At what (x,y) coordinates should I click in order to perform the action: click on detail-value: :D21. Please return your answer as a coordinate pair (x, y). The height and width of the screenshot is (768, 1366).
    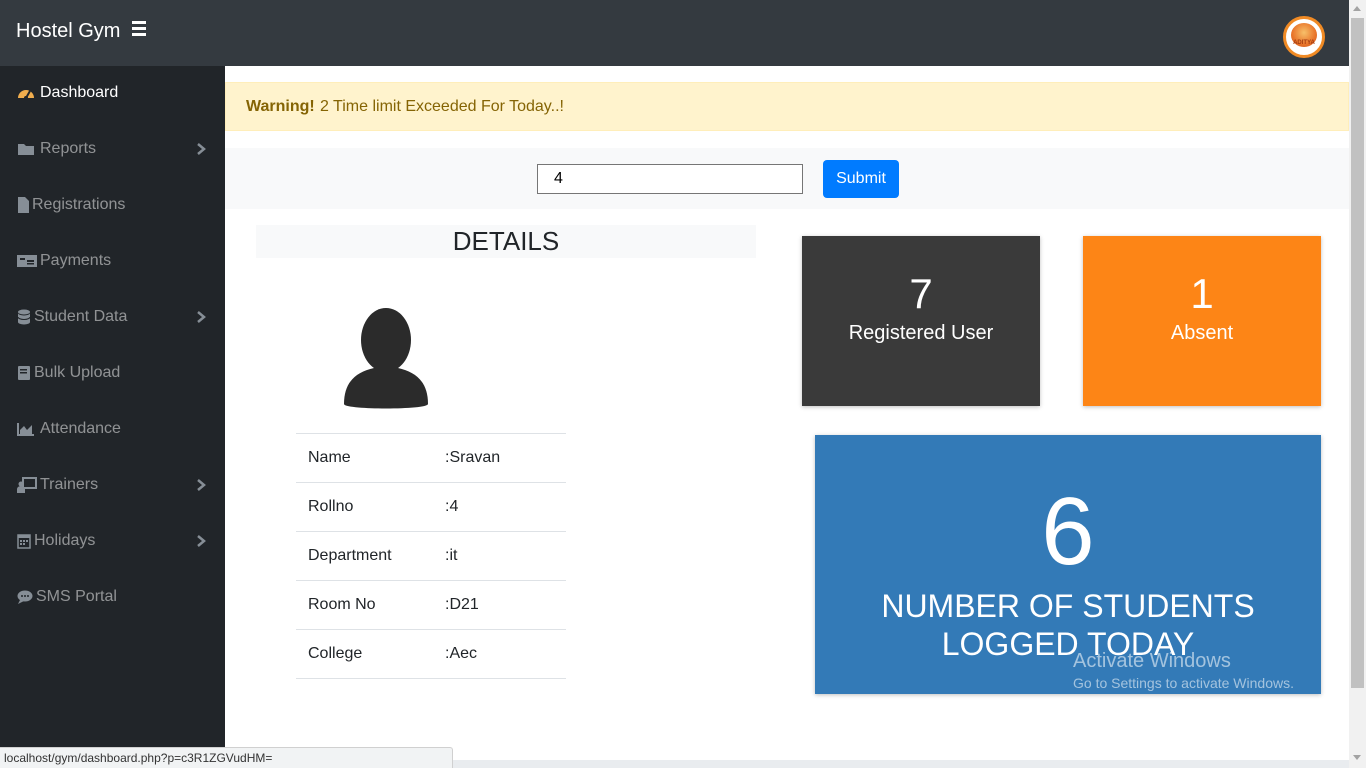
    Looking at the image, I should click on (500, 605).